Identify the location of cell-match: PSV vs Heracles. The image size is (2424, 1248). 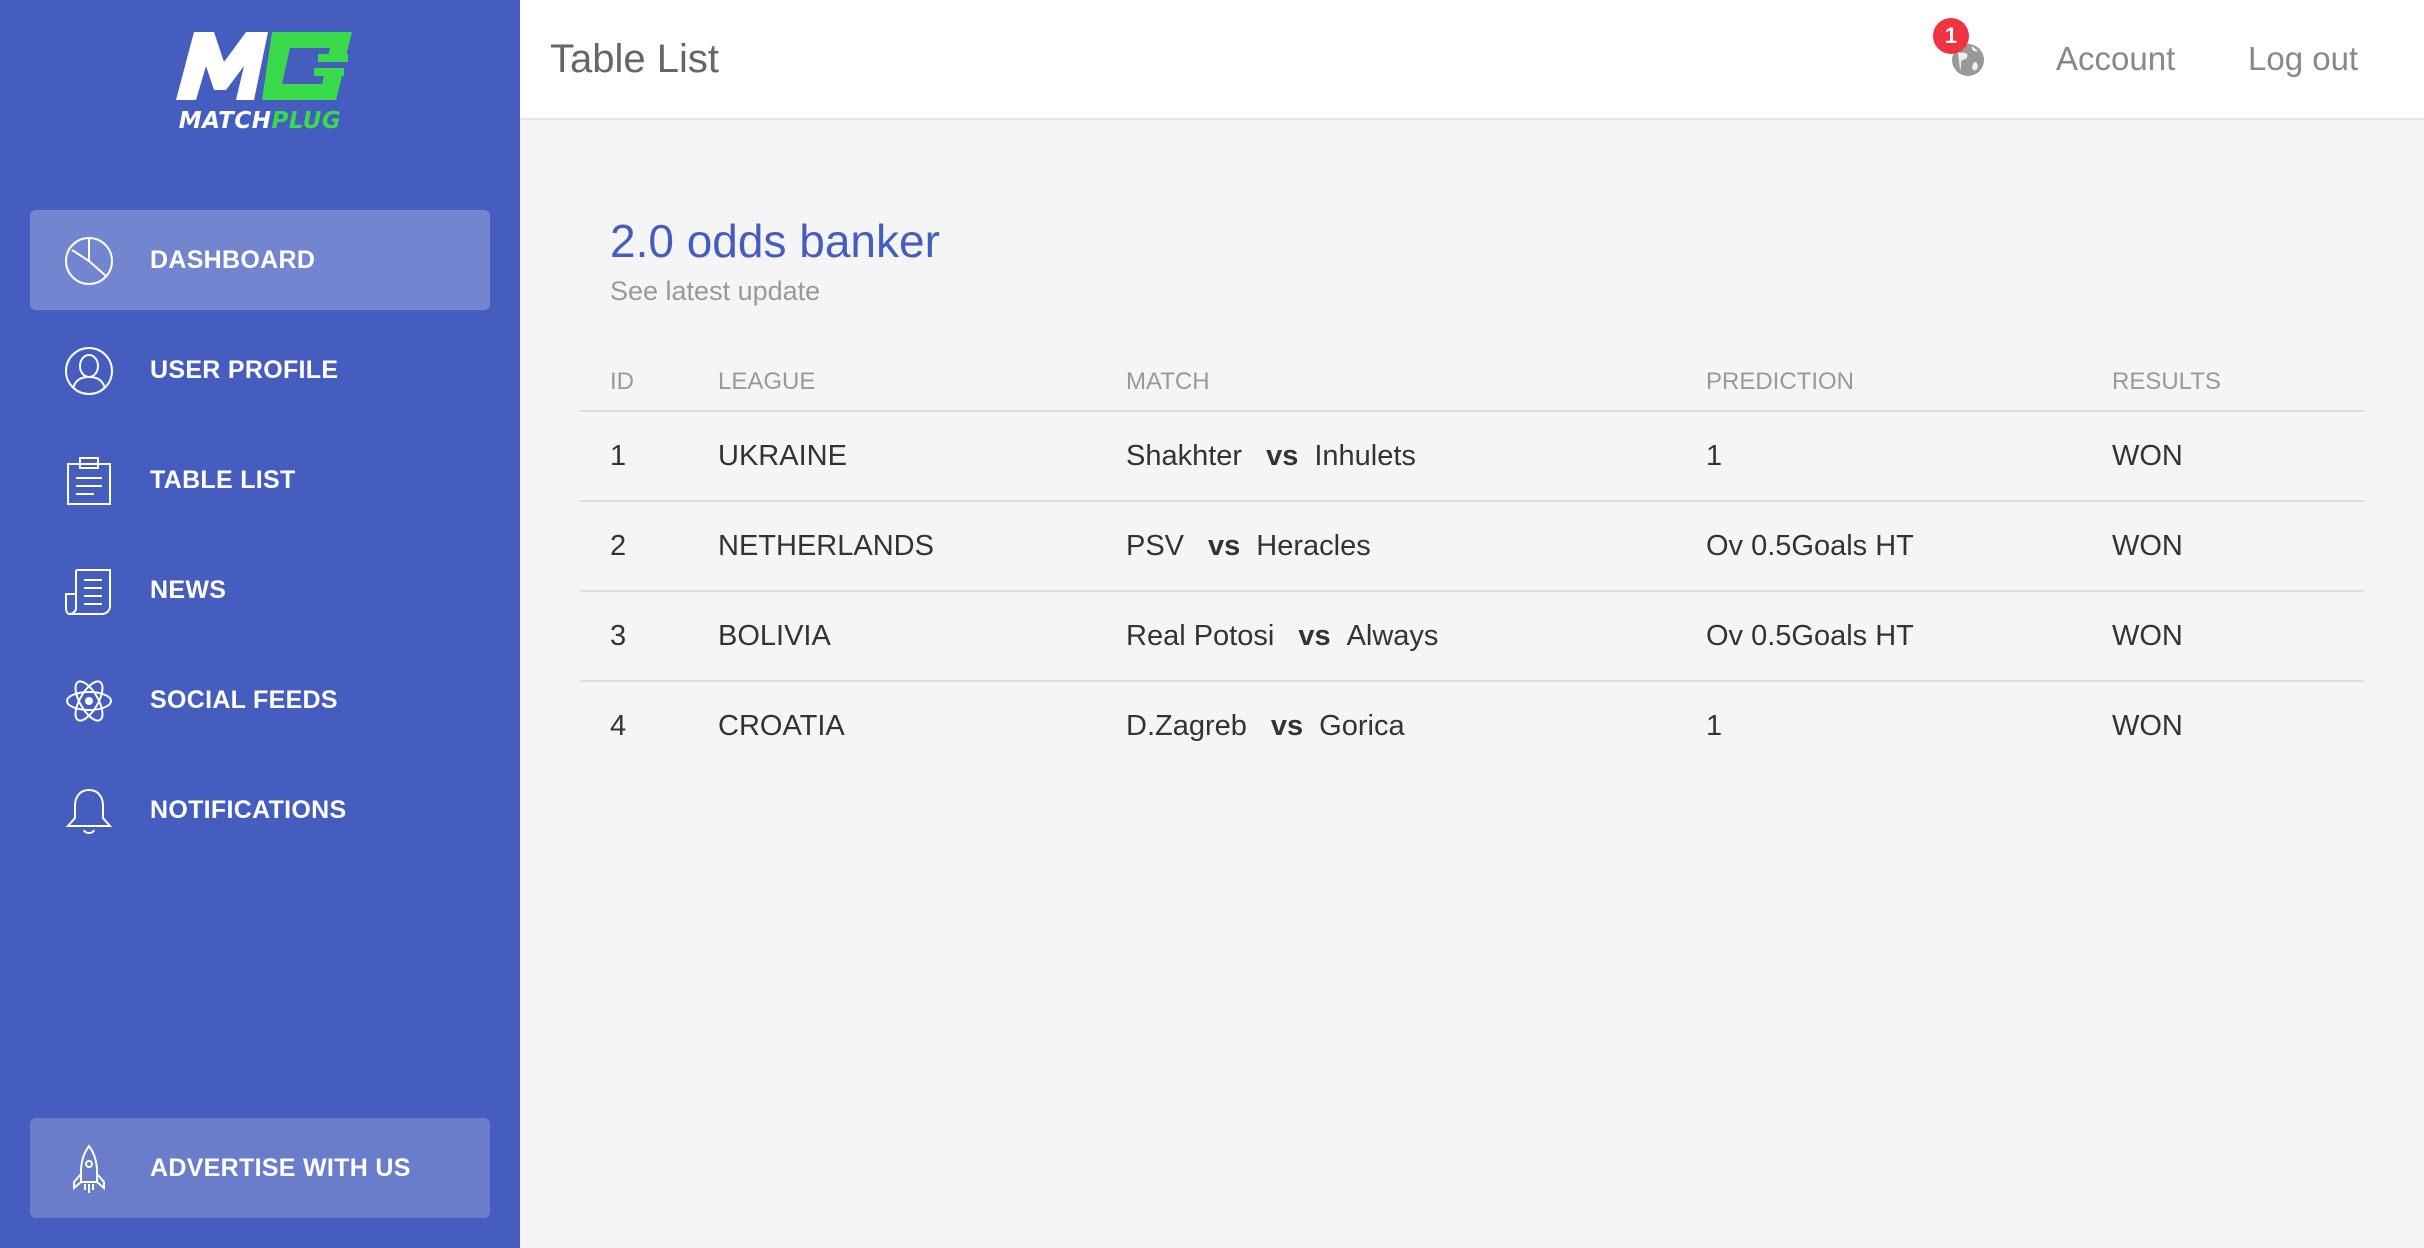
(1248, 546).